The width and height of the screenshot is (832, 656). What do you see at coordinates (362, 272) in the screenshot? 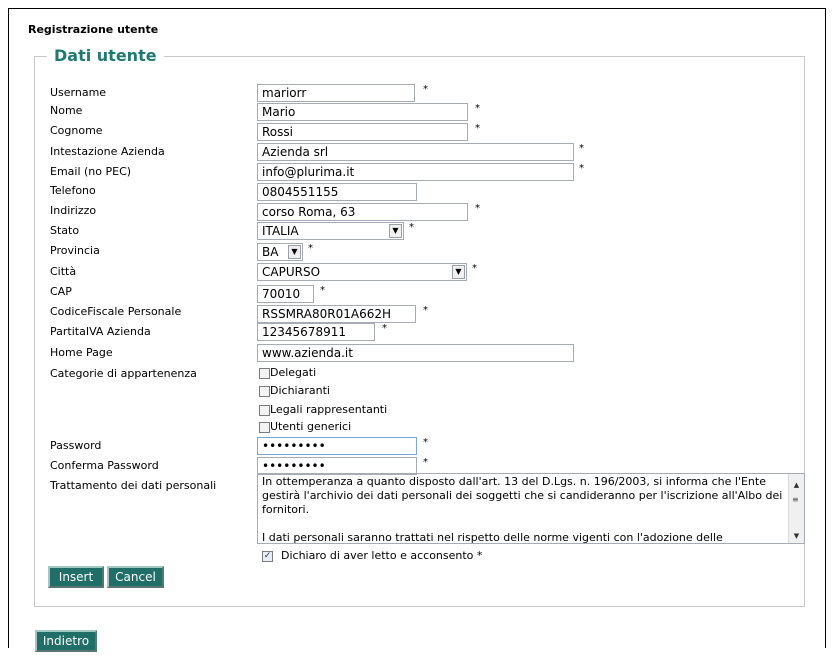
I see `citta-select: CAPURSO ▼` at bounding box center [362, 272].